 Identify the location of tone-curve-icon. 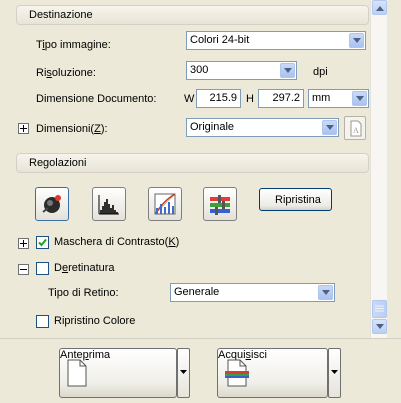
(165, 204).